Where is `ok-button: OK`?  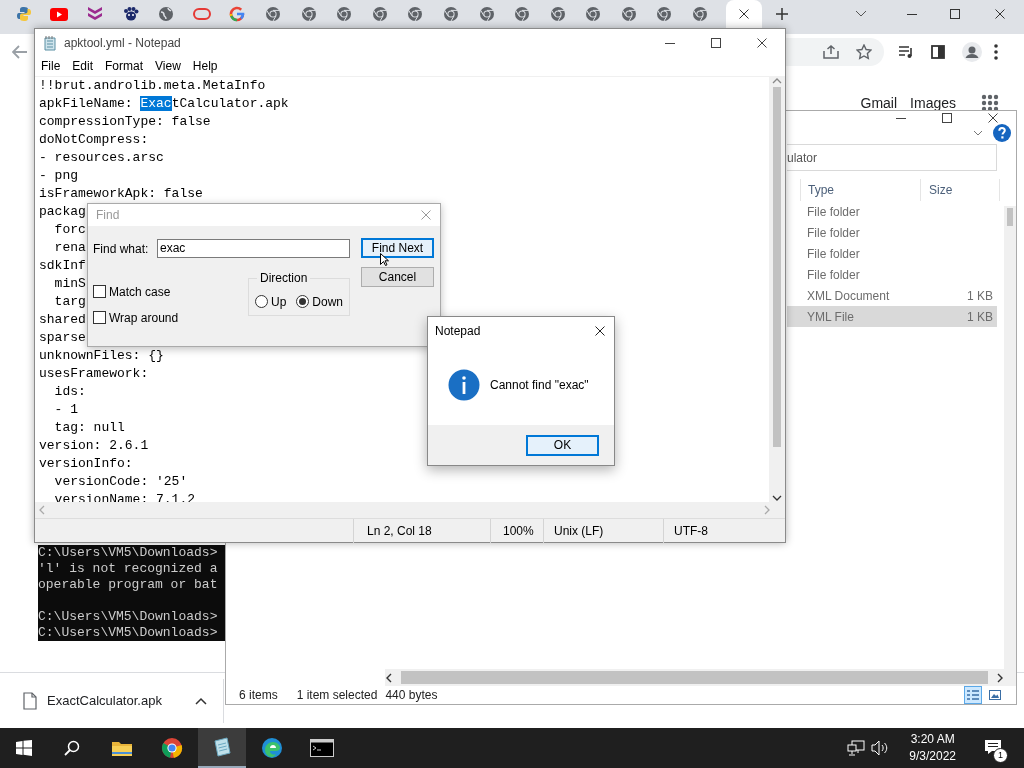 ok-button: OK is located at coordinates (562, 445).